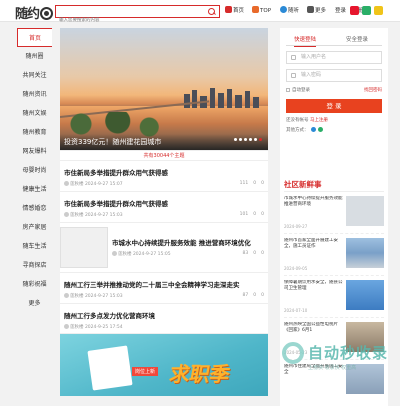 This screenshot has width=400, height=406. I want to click on promo-banner: 岗位上新 求职季, so click(164, 365).